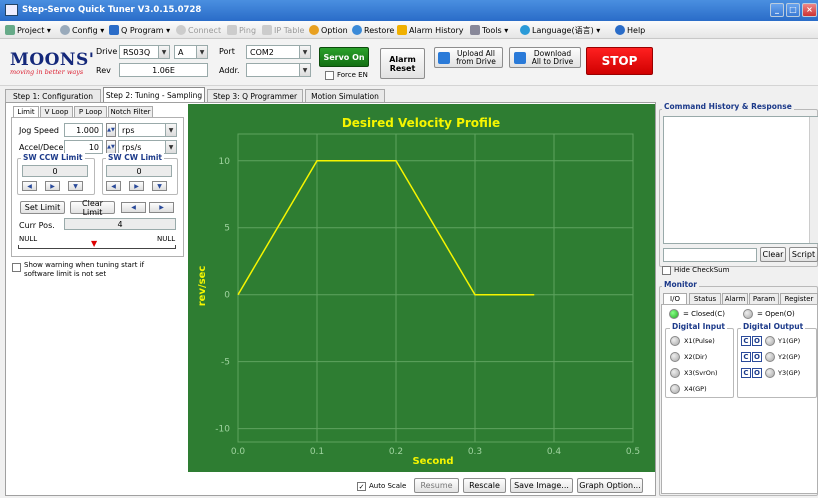  Describe the element at coordinates (803, 254) in the screenshot. I see `script-button: Script` at that location.